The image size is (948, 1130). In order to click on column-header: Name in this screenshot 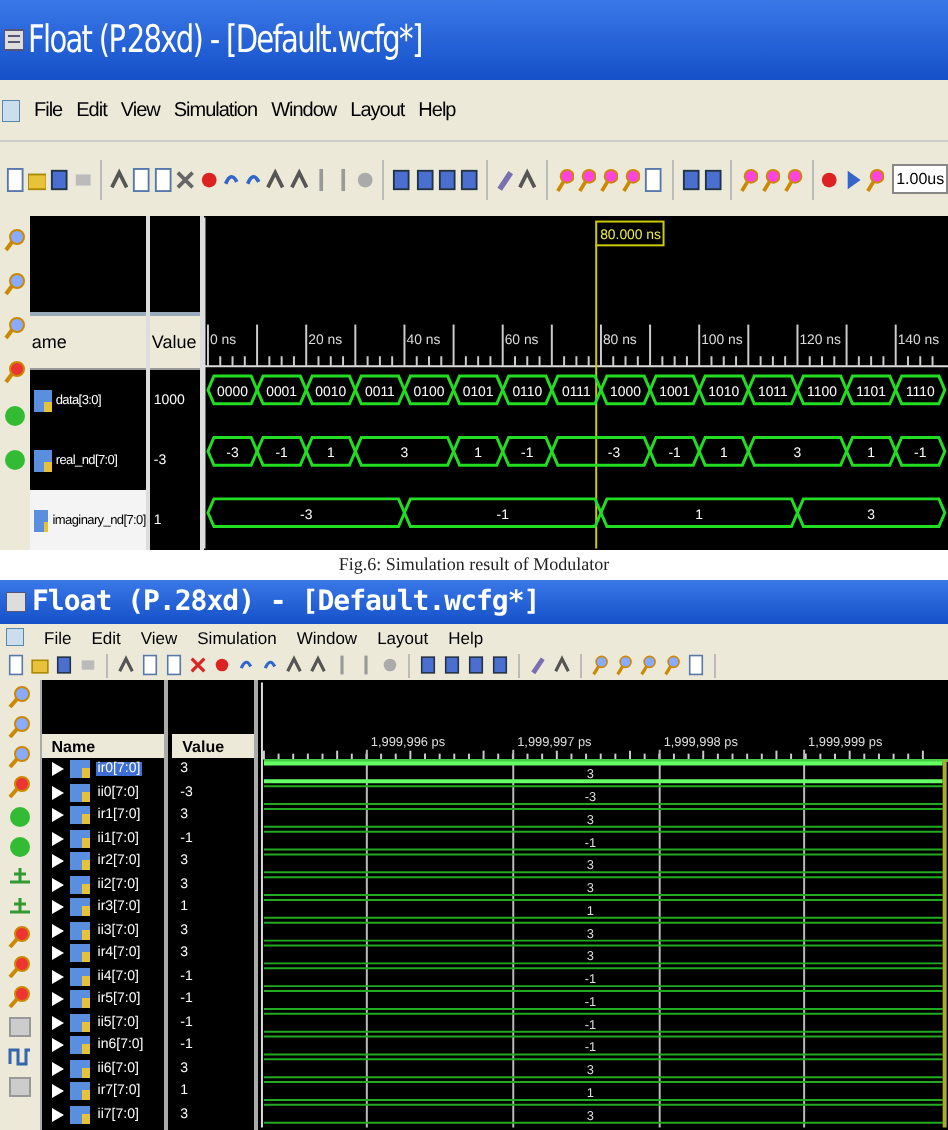, I will do `click(103, 746)`.